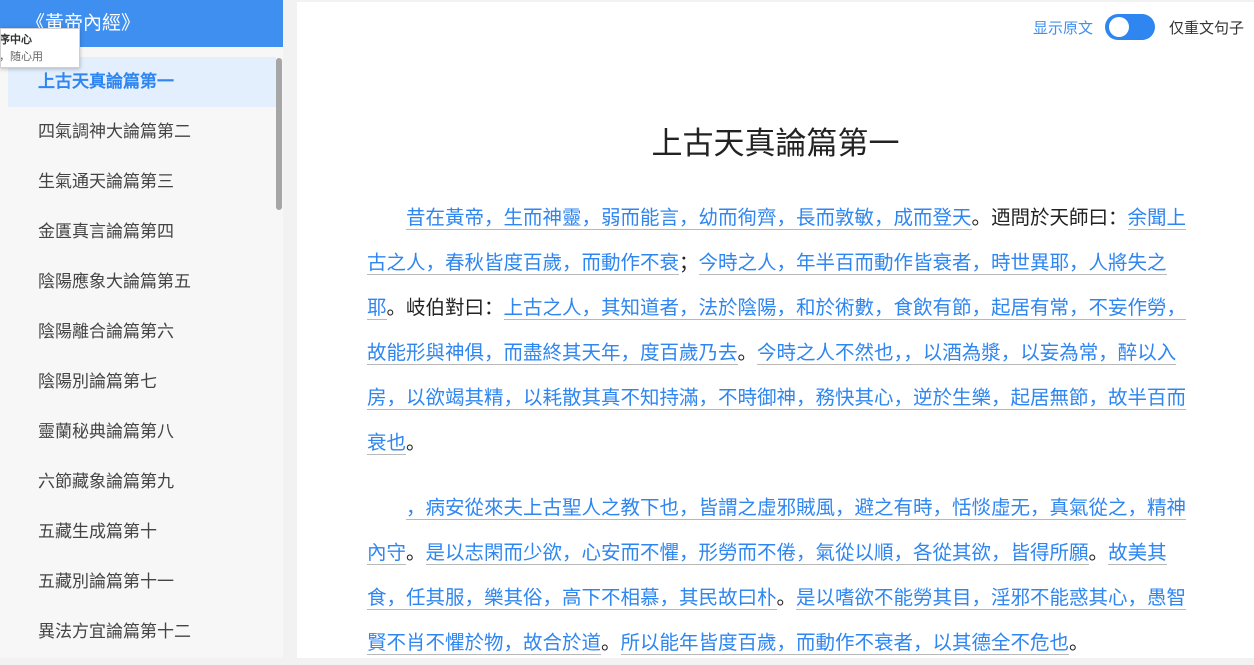 This screenshot has height=665, width=1254. What do you see at coordinates (1206, 27) in the screenshot?
I see `only-repeated-sentences-label: 仅重文句子` at bounding box center [1206, 27].